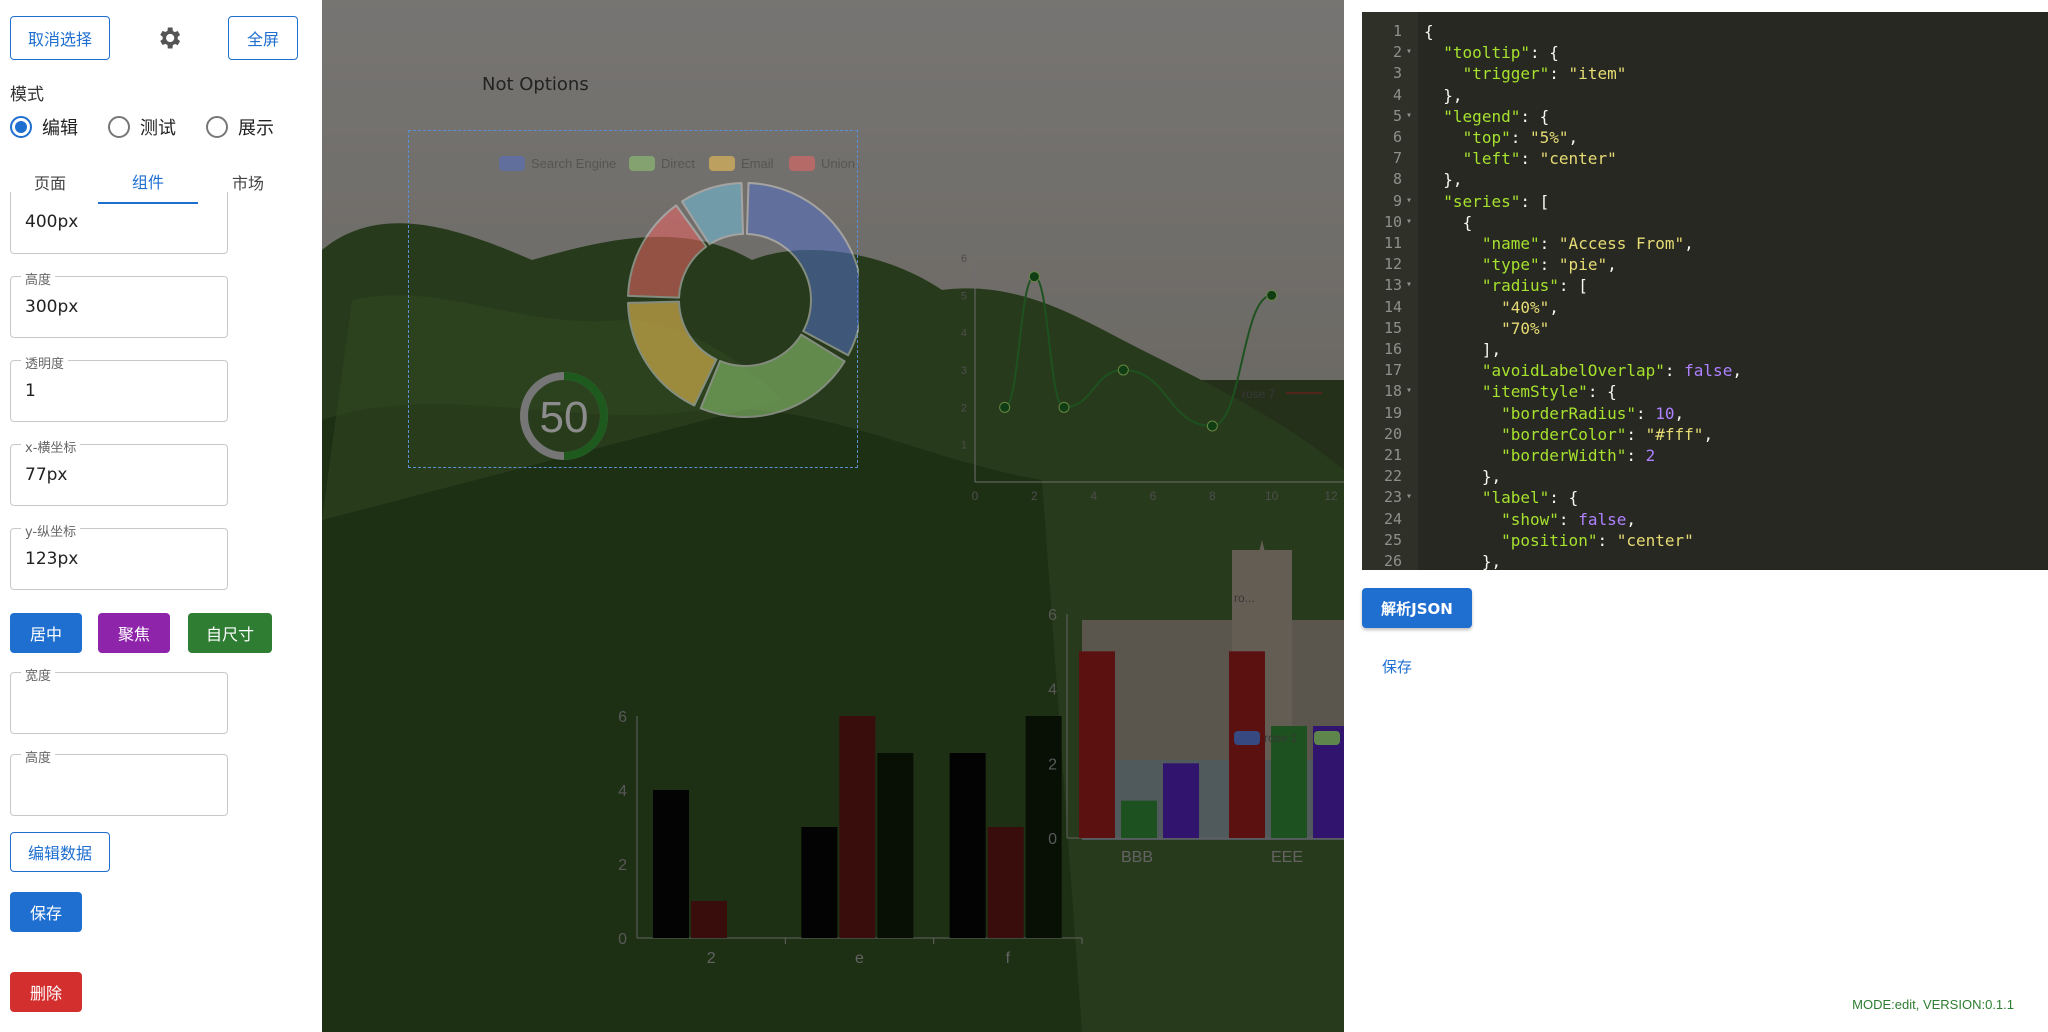 The image size is (2048, 1032). Describe the element at coordinates (1569, 519) in the screenshot. I see `code-line: "show": false,` at that location.